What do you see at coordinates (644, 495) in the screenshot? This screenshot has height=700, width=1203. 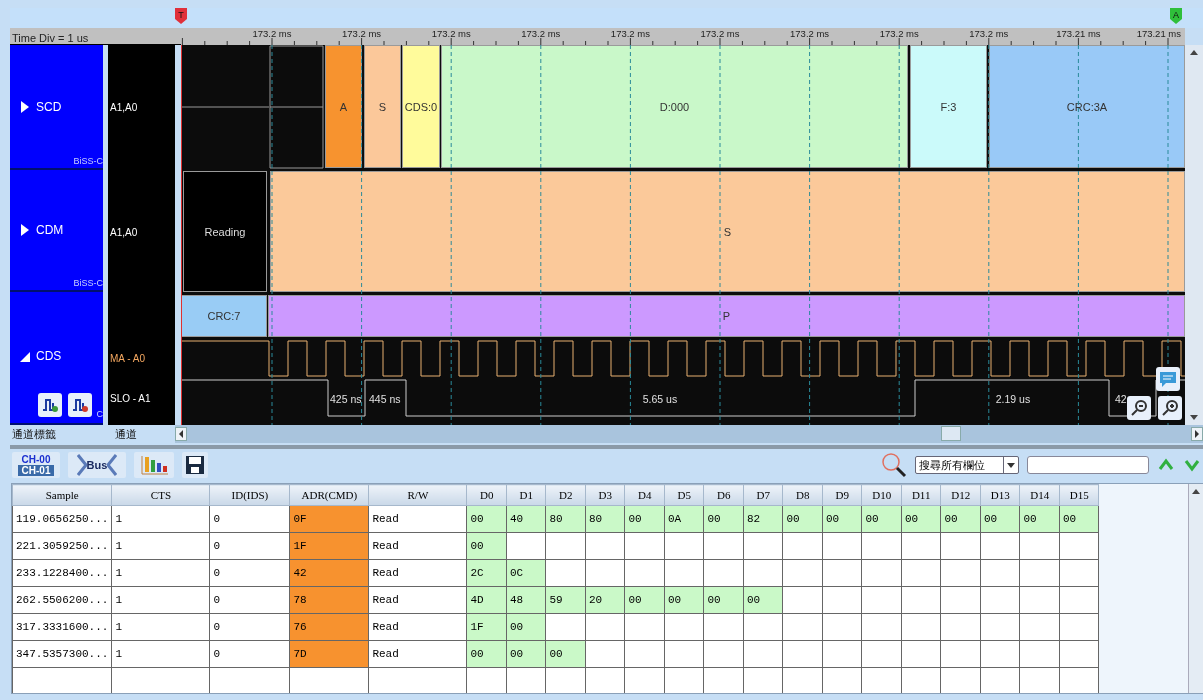 I see `column-header: D4` at bounding box center [644, 495].